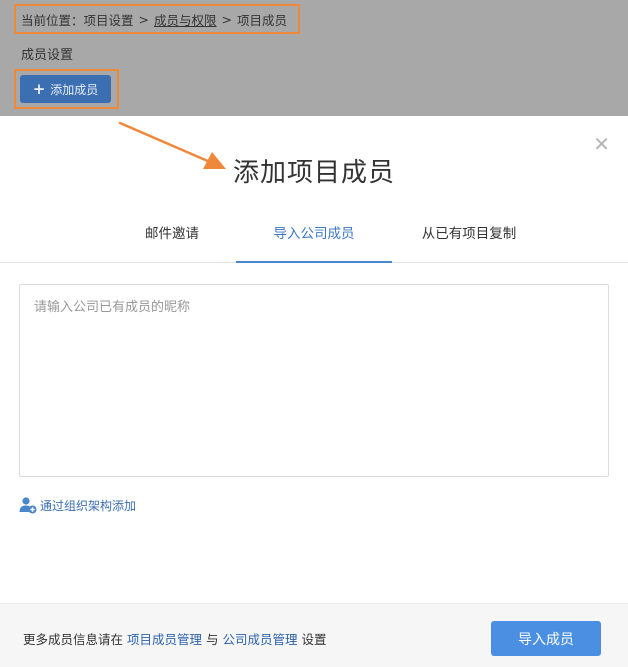 This screenshot has height=667, width=628. Describe the element at coordinates (260, 639) in the screenshot. I see `company-member-management-link: 公司成员管理` at that location.